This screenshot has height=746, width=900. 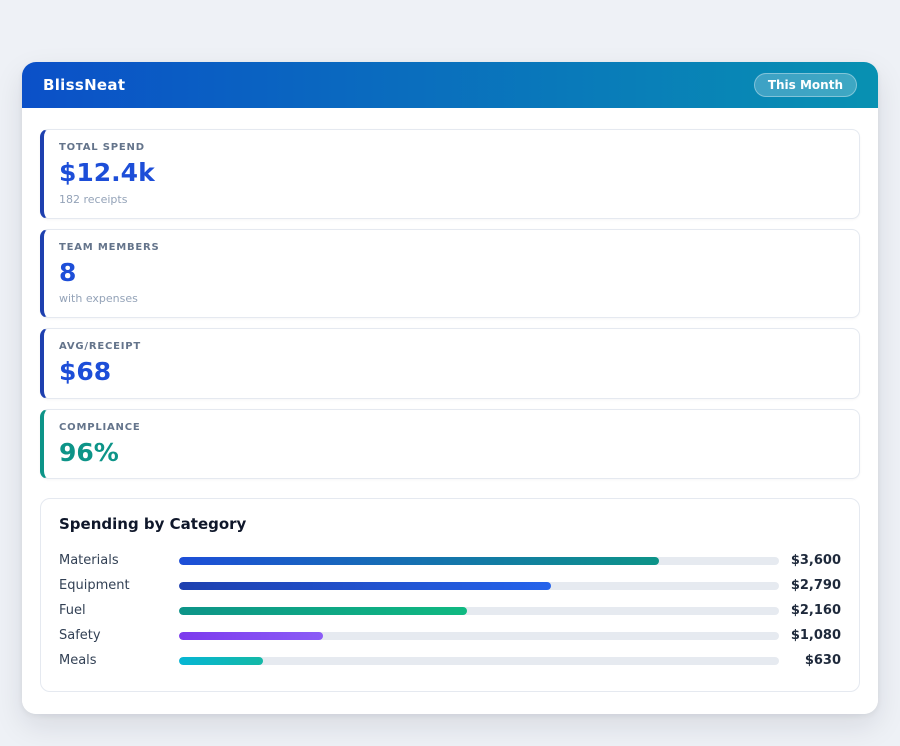 I want to click on stat-sub: 182 receipts, so click(x=93, y=199).